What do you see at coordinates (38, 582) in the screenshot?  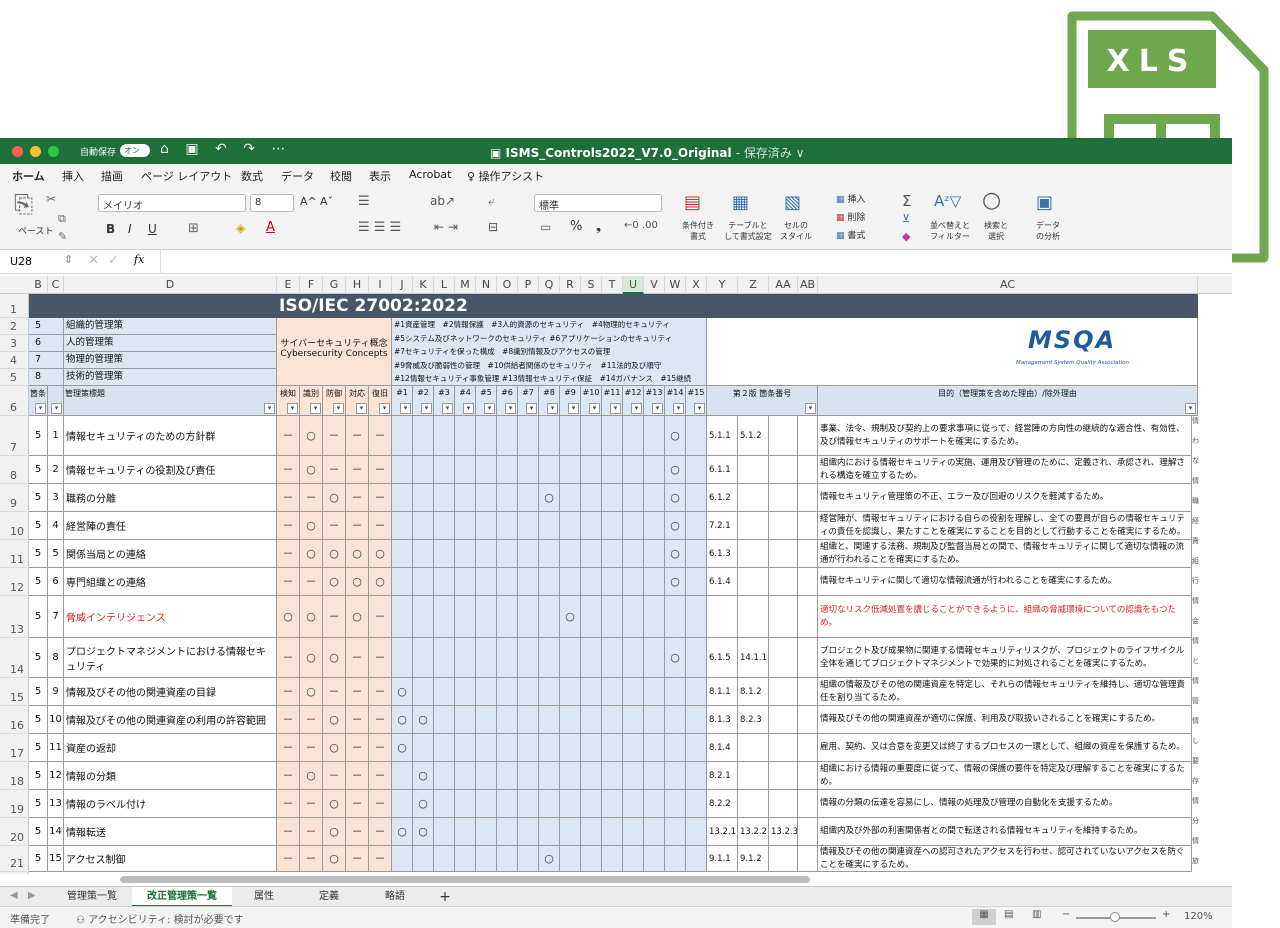 I see `row-category-cell: 5` at bounding box center [38, 582].